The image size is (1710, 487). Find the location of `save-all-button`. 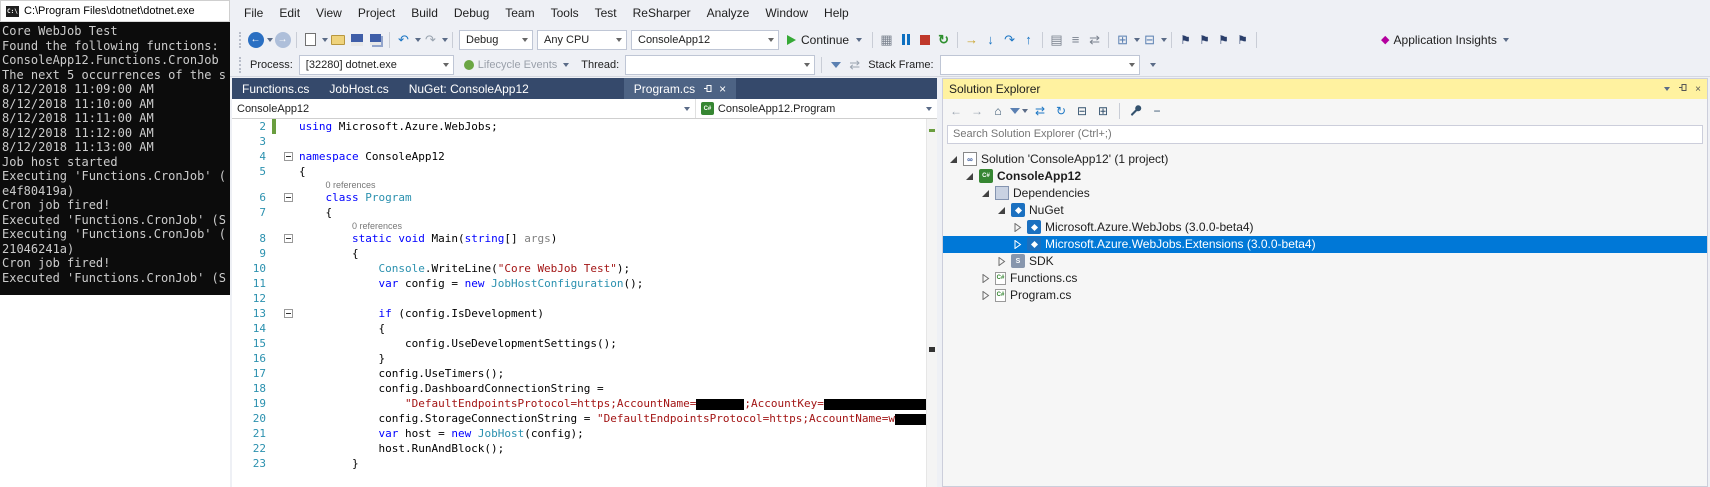

save-all-button is located at coordinates (375, 39).